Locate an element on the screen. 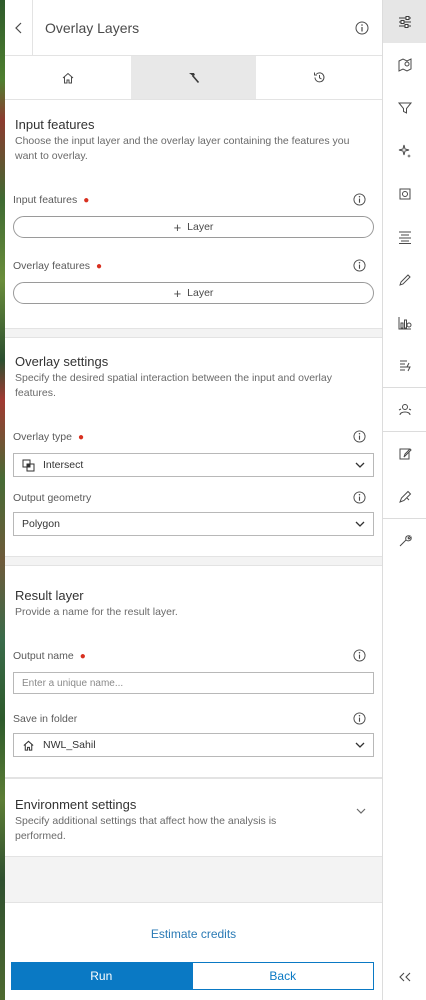 Image resolution: width=426 pixels, height=1000 pixels. overlay-features-row: Overlay features ● is located at coordinates (193, 265).